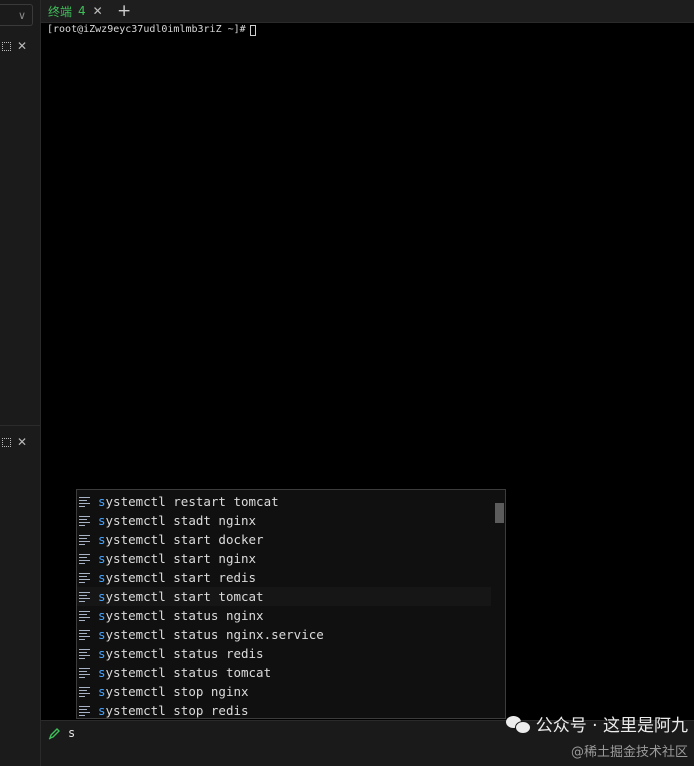  What do you see at coordinates (284, 710) in the screenshot?
I see `autocomplete-item: s ystemctl stop redis` at bounding box center [284, 710].